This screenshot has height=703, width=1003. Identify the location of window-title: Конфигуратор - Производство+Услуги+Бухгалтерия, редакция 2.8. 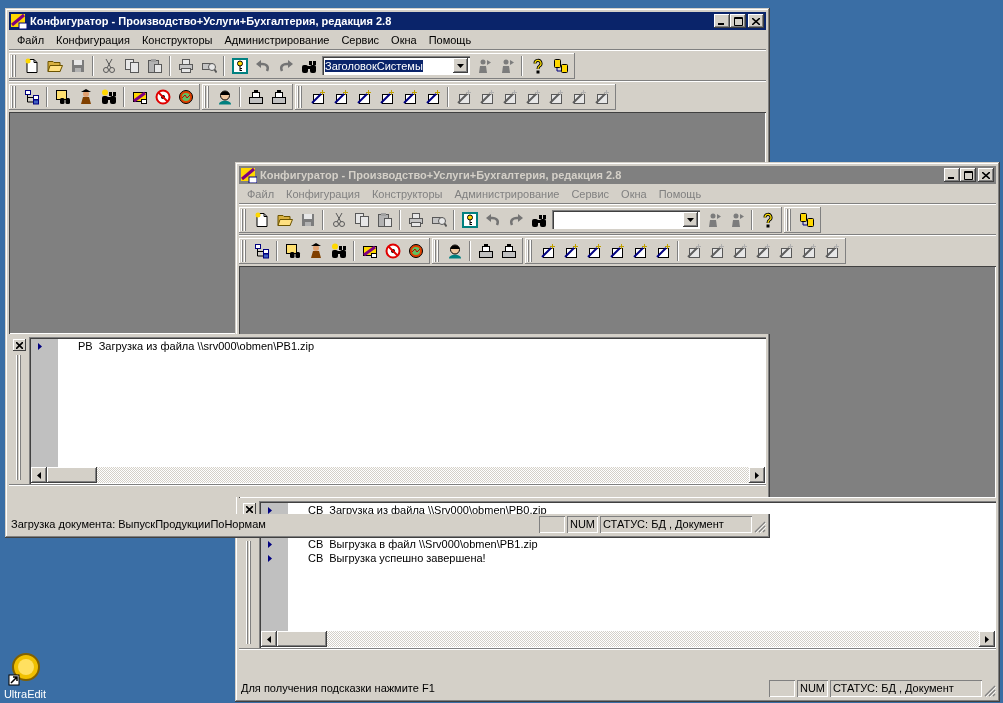
(211, 21).